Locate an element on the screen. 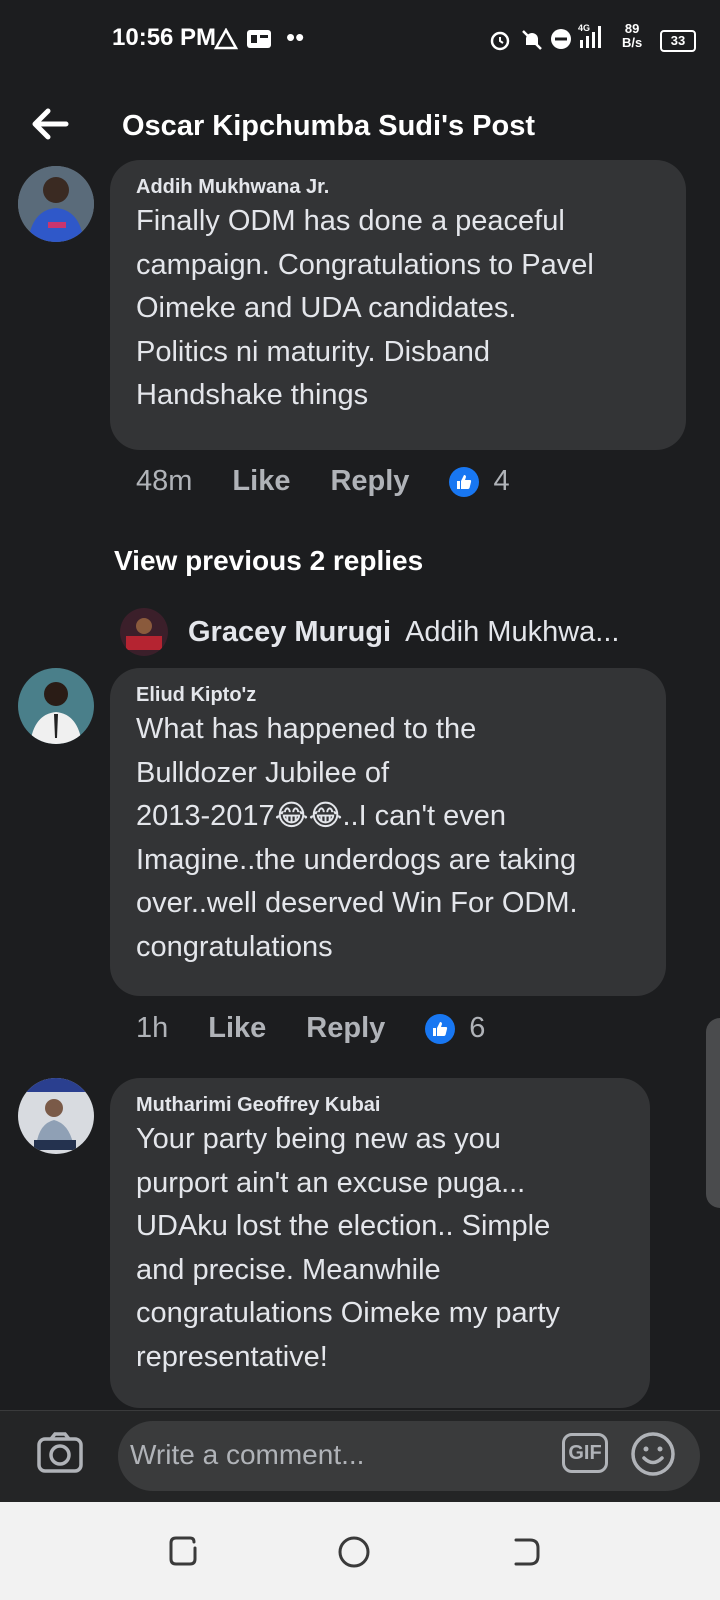  more-notifications-icon: •• is located at coordinates (295, 37).